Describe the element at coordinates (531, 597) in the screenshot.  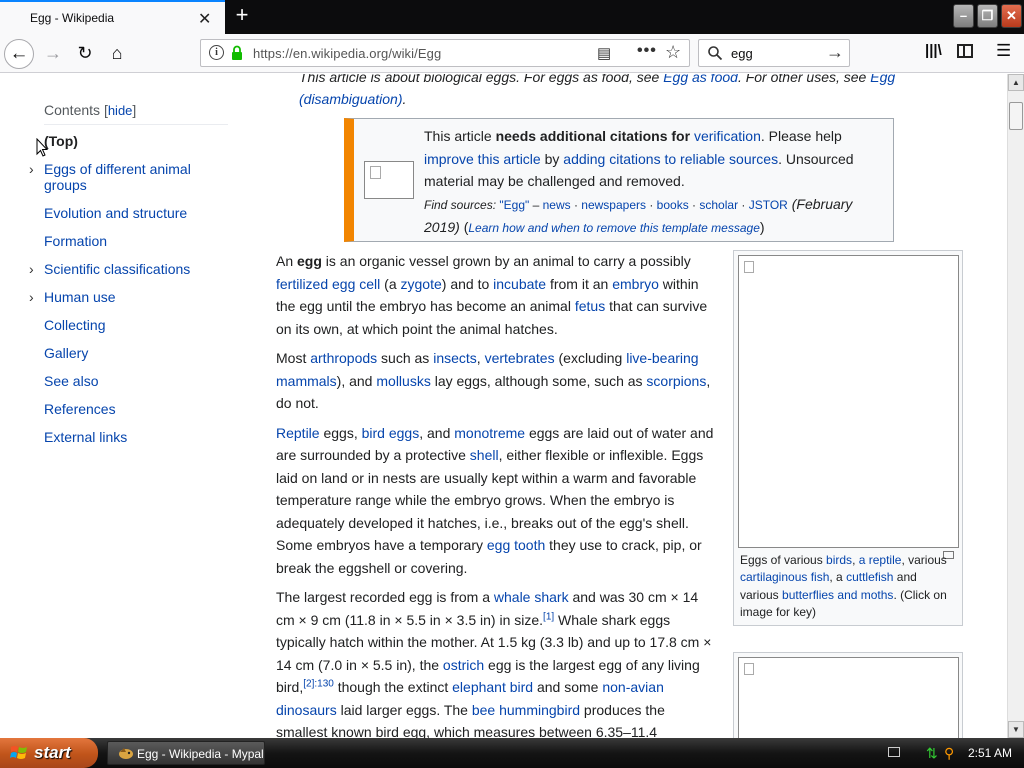
I see `link-whale-shark: whale shark` at that location.